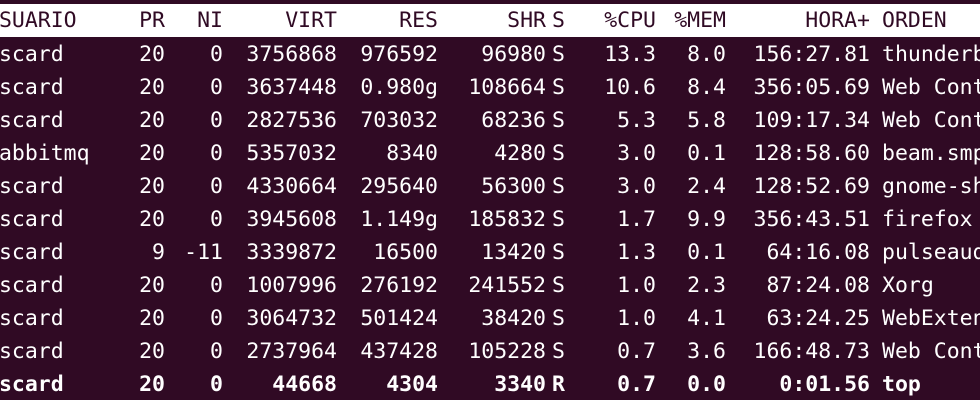  What do you see at coordinates (630, 20) in the screenshot?
I see `header-cpu: %CPU` at bounding box center [630, 20].